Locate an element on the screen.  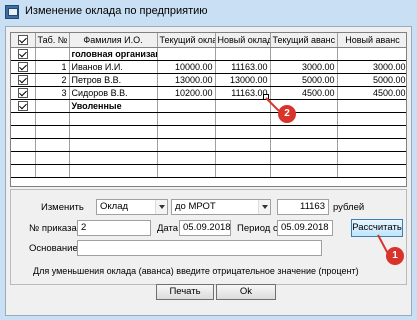
col-current-advance: Текущий аванс is located at coordinates (304, 40).